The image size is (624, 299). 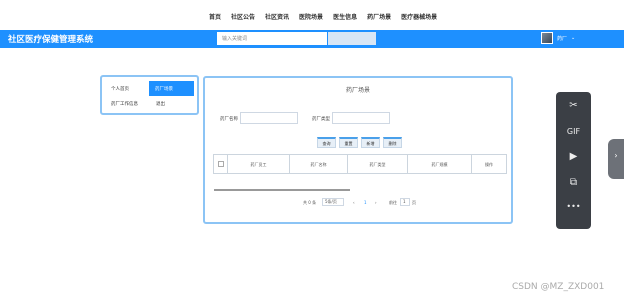 I want to click on nav-hospital-scene: 医院场景, so click(x=311, y=16).